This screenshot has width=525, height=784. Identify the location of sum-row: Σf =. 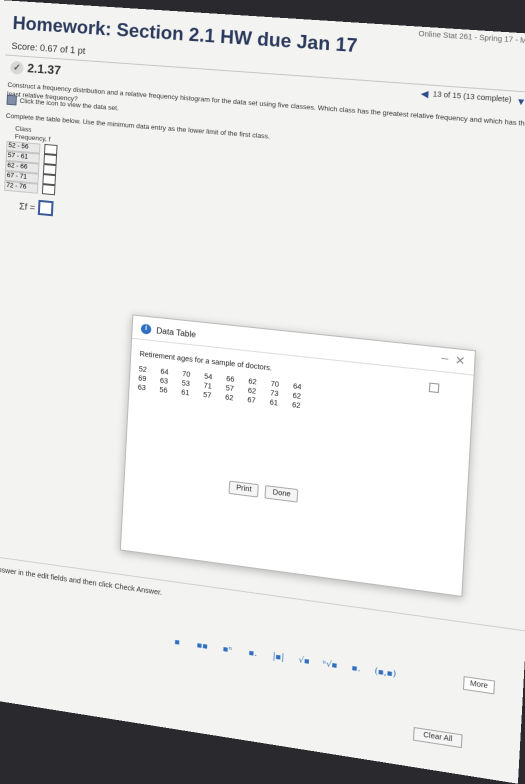
(36, 207).